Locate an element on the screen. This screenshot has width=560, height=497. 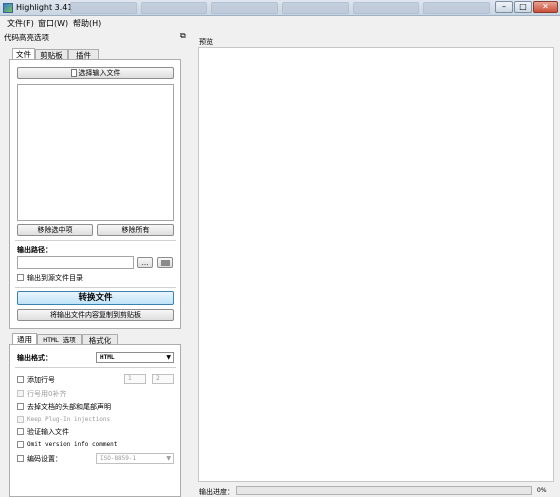
dock-title: 代码高亮选项 is located at coordinates (26, 37).